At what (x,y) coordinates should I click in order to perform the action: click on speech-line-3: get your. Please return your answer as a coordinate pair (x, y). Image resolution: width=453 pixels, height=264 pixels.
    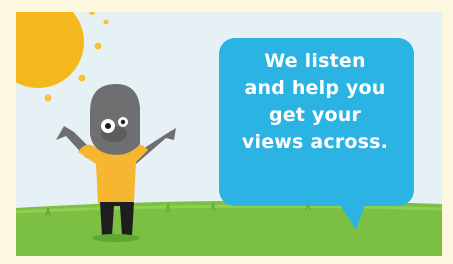
    Looking at the image, I should click on (315, 115).